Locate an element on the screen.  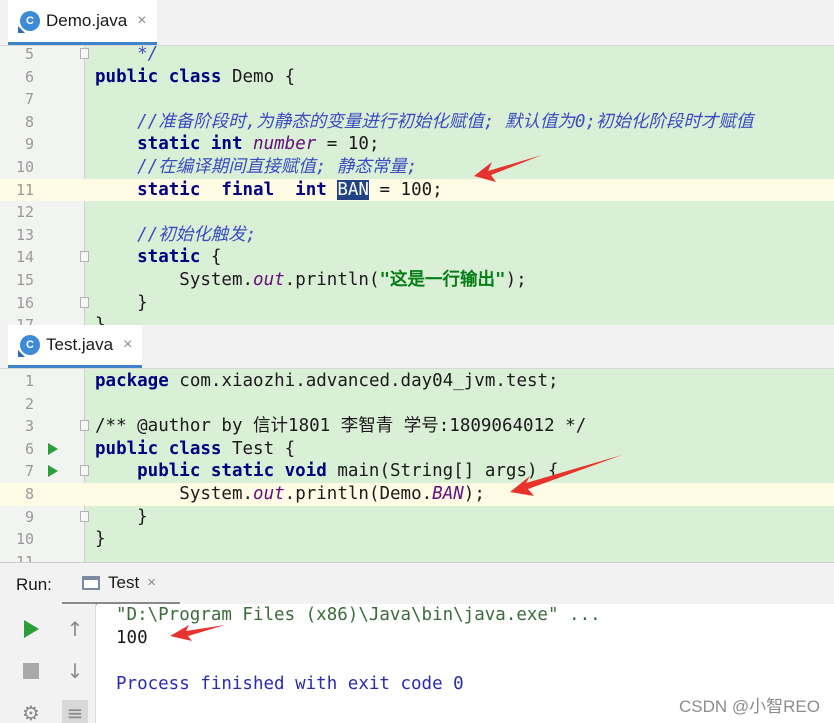
code-line: 14 static { is located at coordinates (417, 257).